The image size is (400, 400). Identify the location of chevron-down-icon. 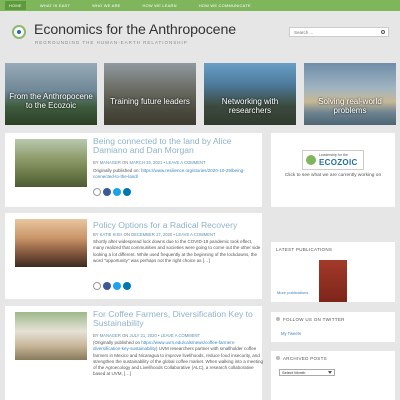
(330, 372).